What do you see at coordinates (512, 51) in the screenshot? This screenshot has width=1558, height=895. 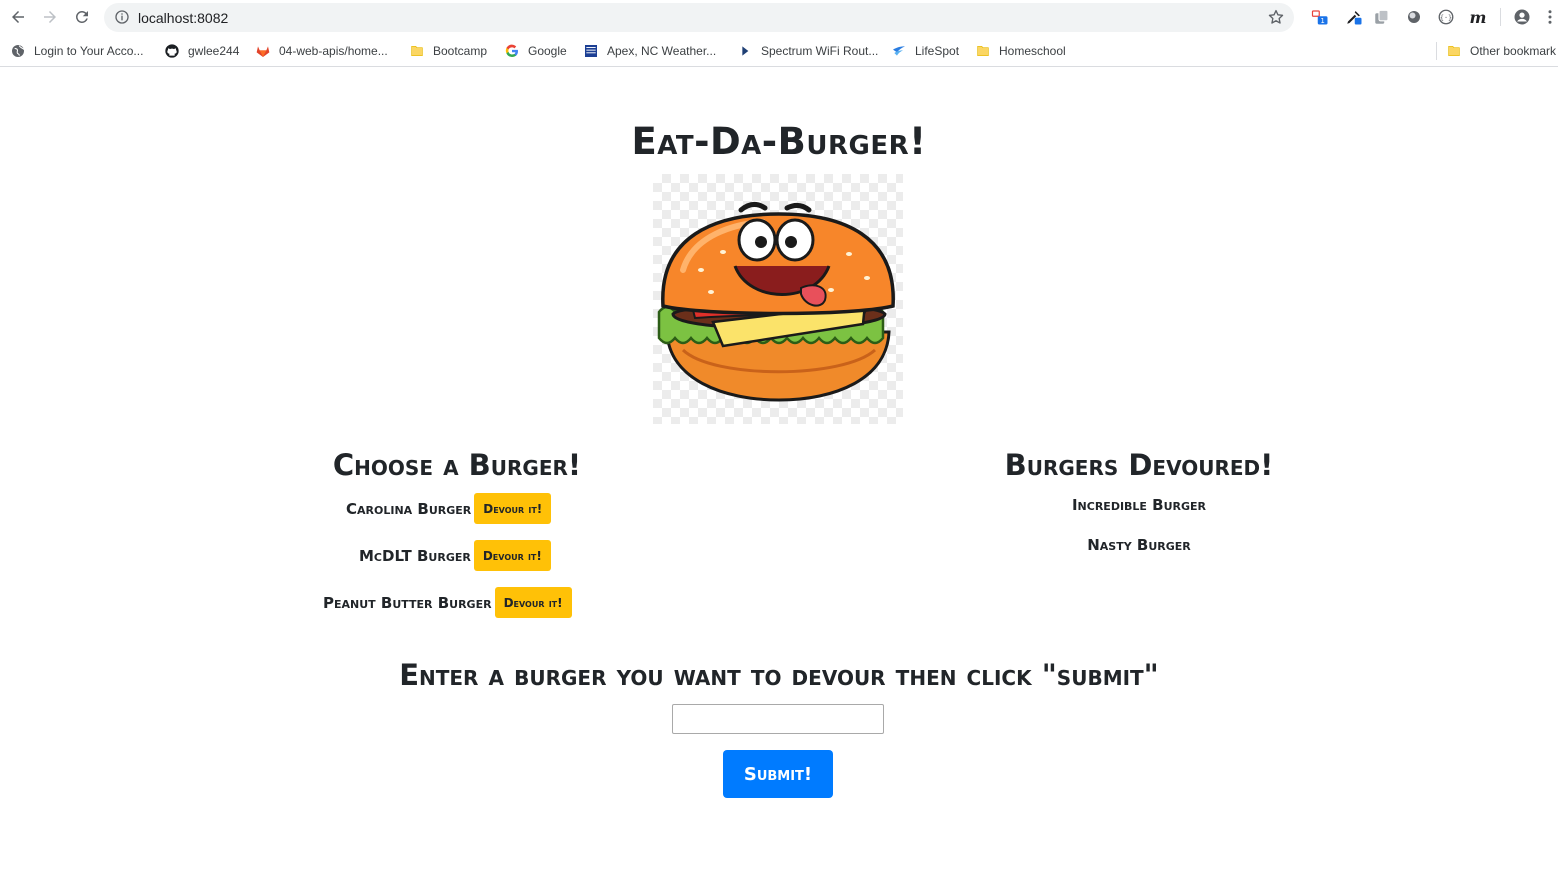 I see `google-icon` at bounding box center [512, 51].